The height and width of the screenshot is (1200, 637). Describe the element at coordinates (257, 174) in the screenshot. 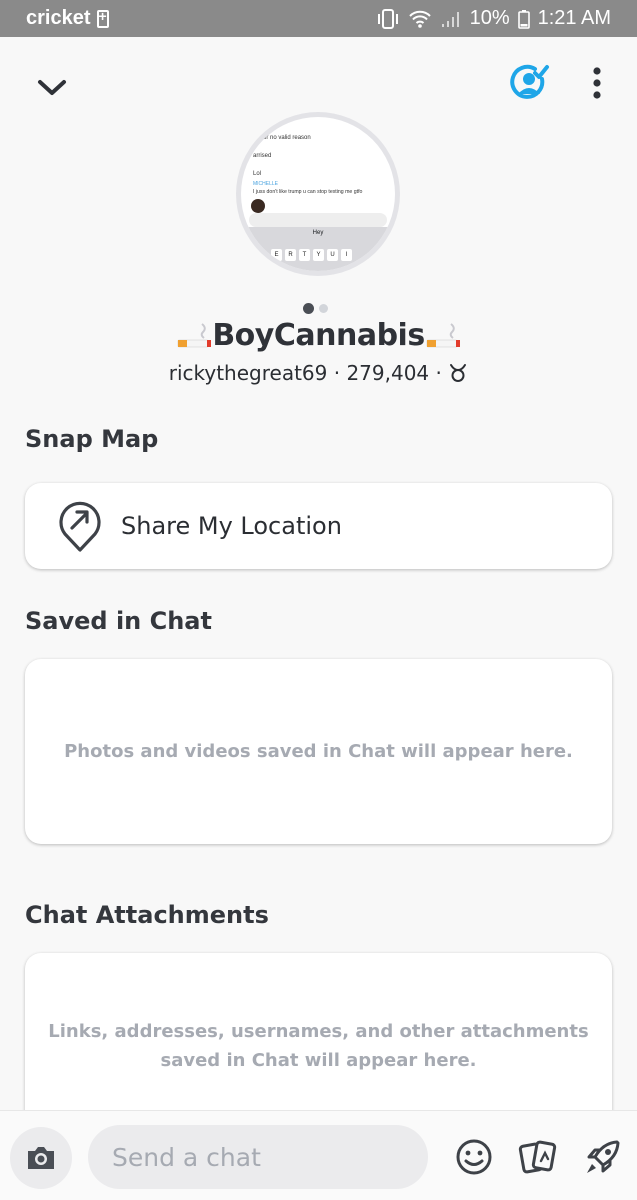

I see `preview-line: Lol` at that location.